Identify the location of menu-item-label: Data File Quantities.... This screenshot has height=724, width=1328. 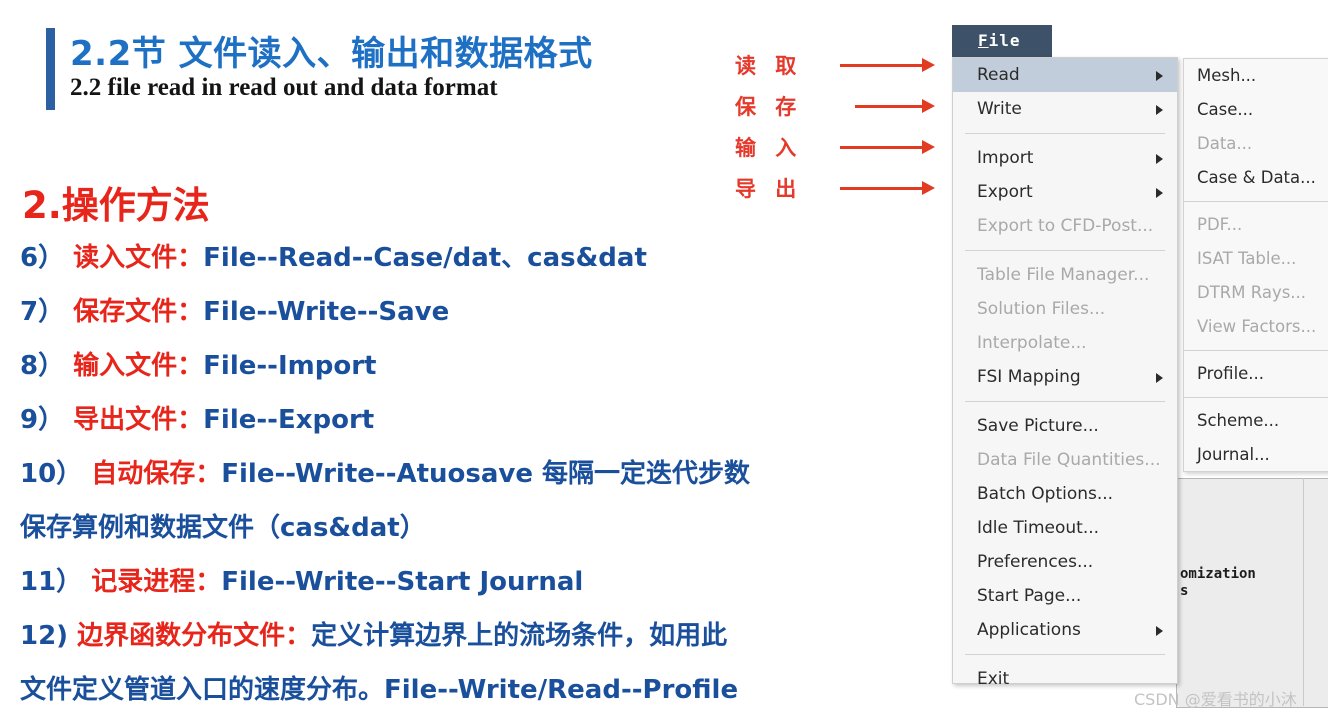
(1069, 460).